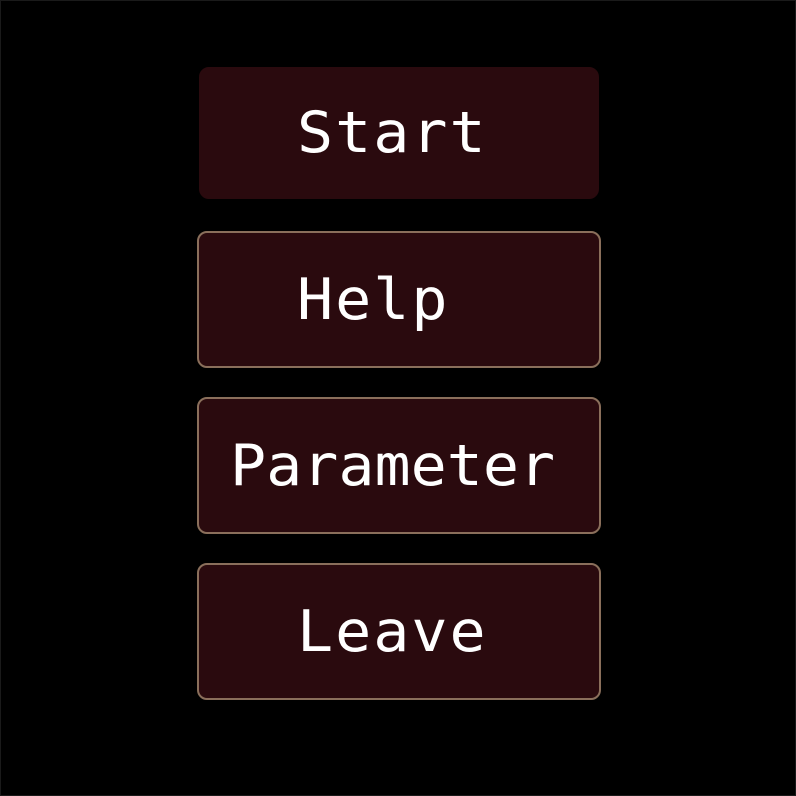  I want to click on leave-button-label: Leave, so click(392, 631).